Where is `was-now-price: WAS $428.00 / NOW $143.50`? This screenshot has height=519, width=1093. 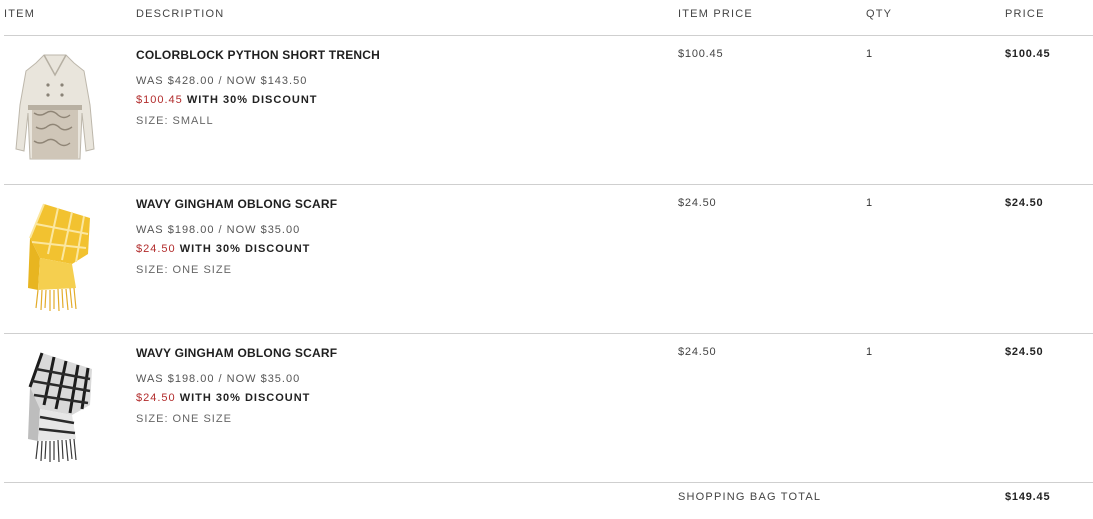 was-now-price: WAS $428.00 / NOW $143.50 is located at coordinates (222, 81).